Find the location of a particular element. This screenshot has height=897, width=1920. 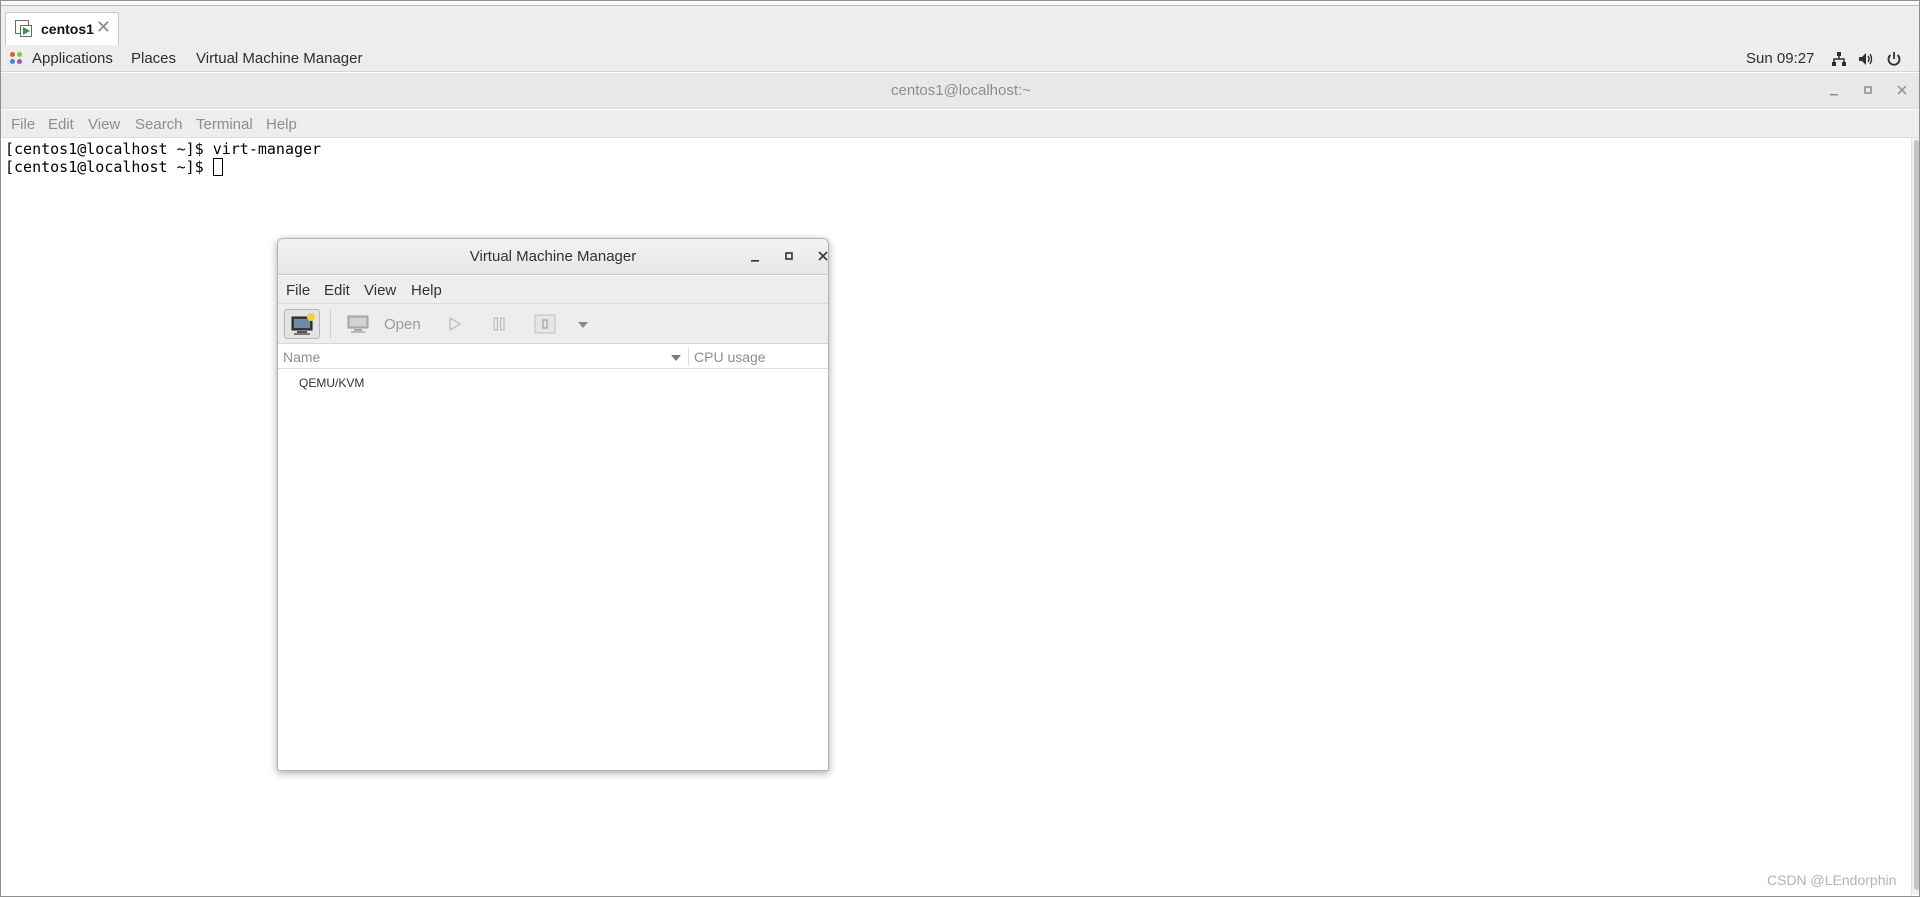

terminal-prompt-line: [centos1@localhost ~]$ is located at coordinates (114, 167).